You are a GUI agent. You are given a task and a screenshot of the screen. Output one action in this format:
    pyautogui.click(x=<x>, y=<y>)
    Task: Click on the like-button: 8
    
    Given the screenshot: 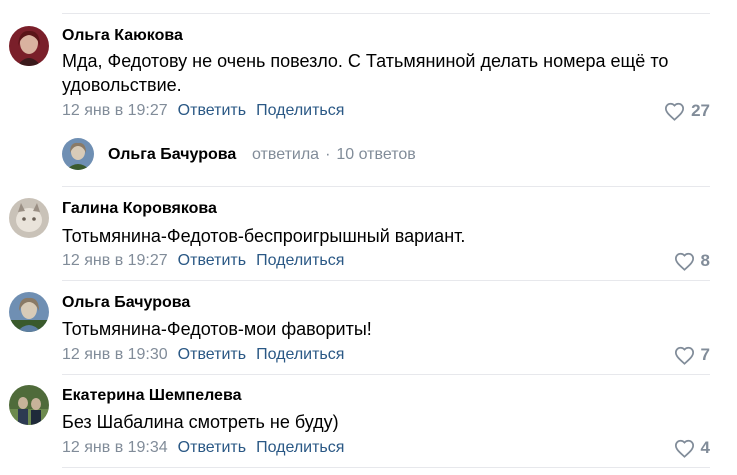 What is the action you would take?
    pyautogui.click(x=692, y=261)
    